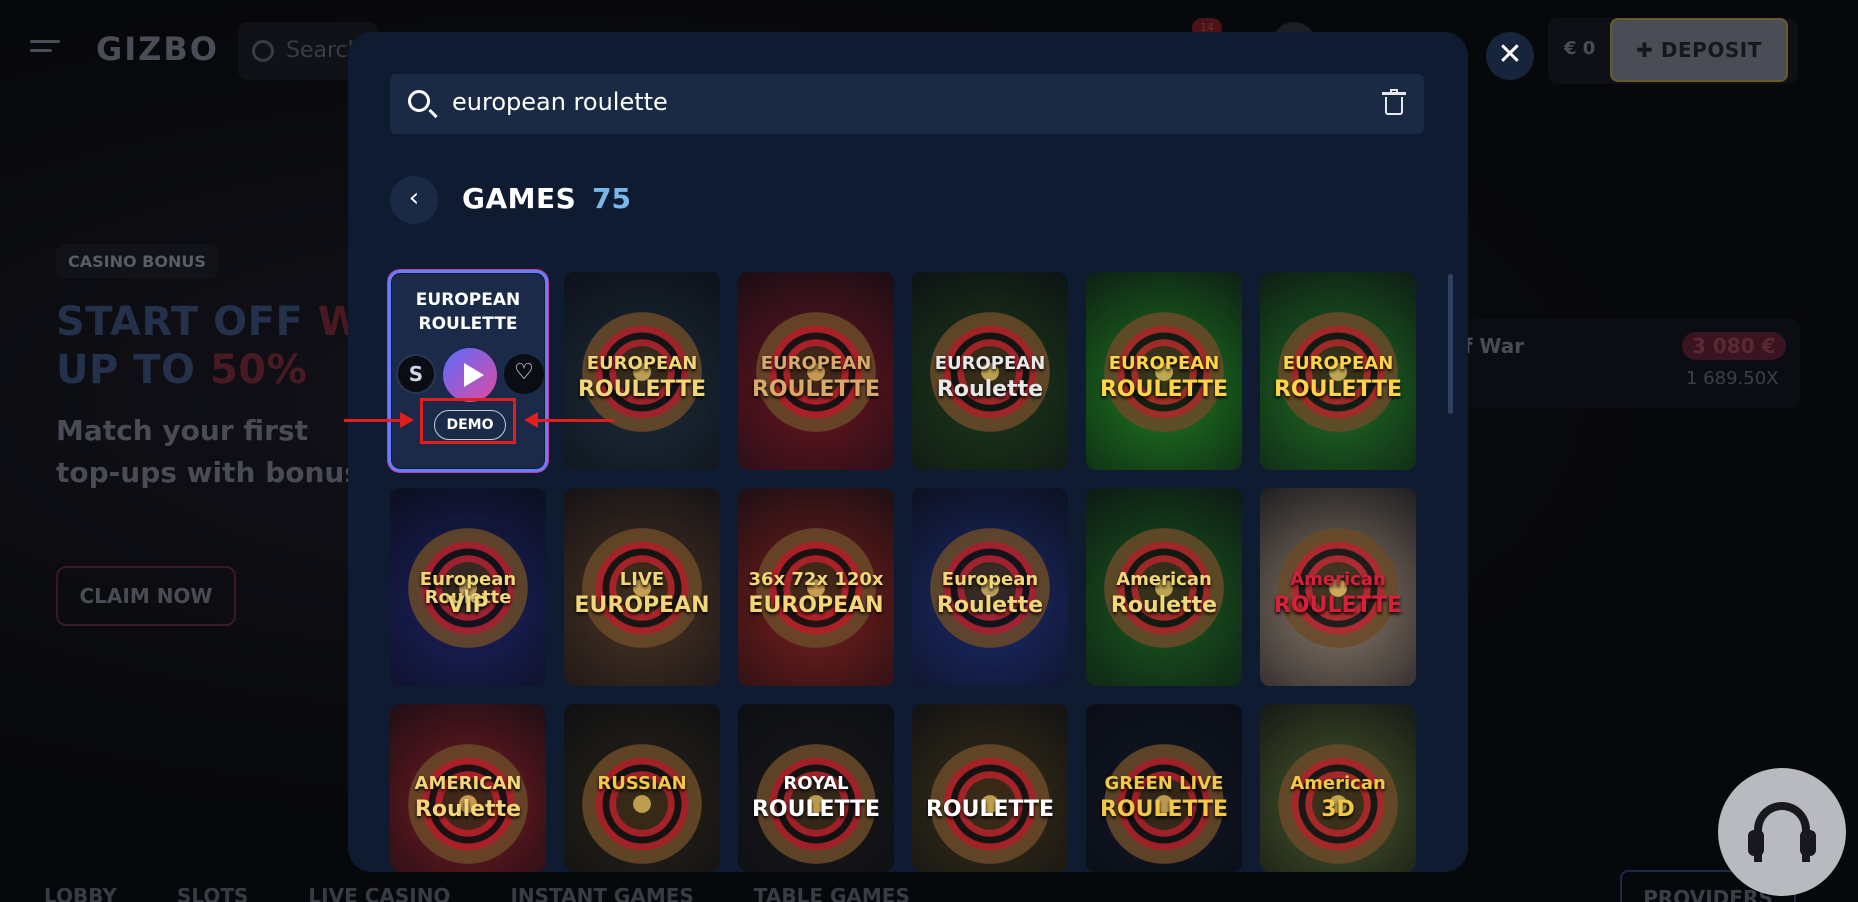  Describe the element at coordinates (468, 312) in the screenshot. I see `game-title: EUROPEAN ROULETTE` at that location.